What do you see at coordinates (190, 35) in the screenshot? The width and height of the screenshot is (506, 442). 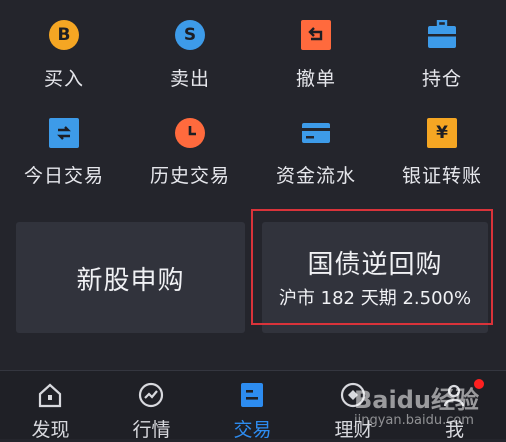 I see `sell-icon: S` at bounding box center [190, 35].